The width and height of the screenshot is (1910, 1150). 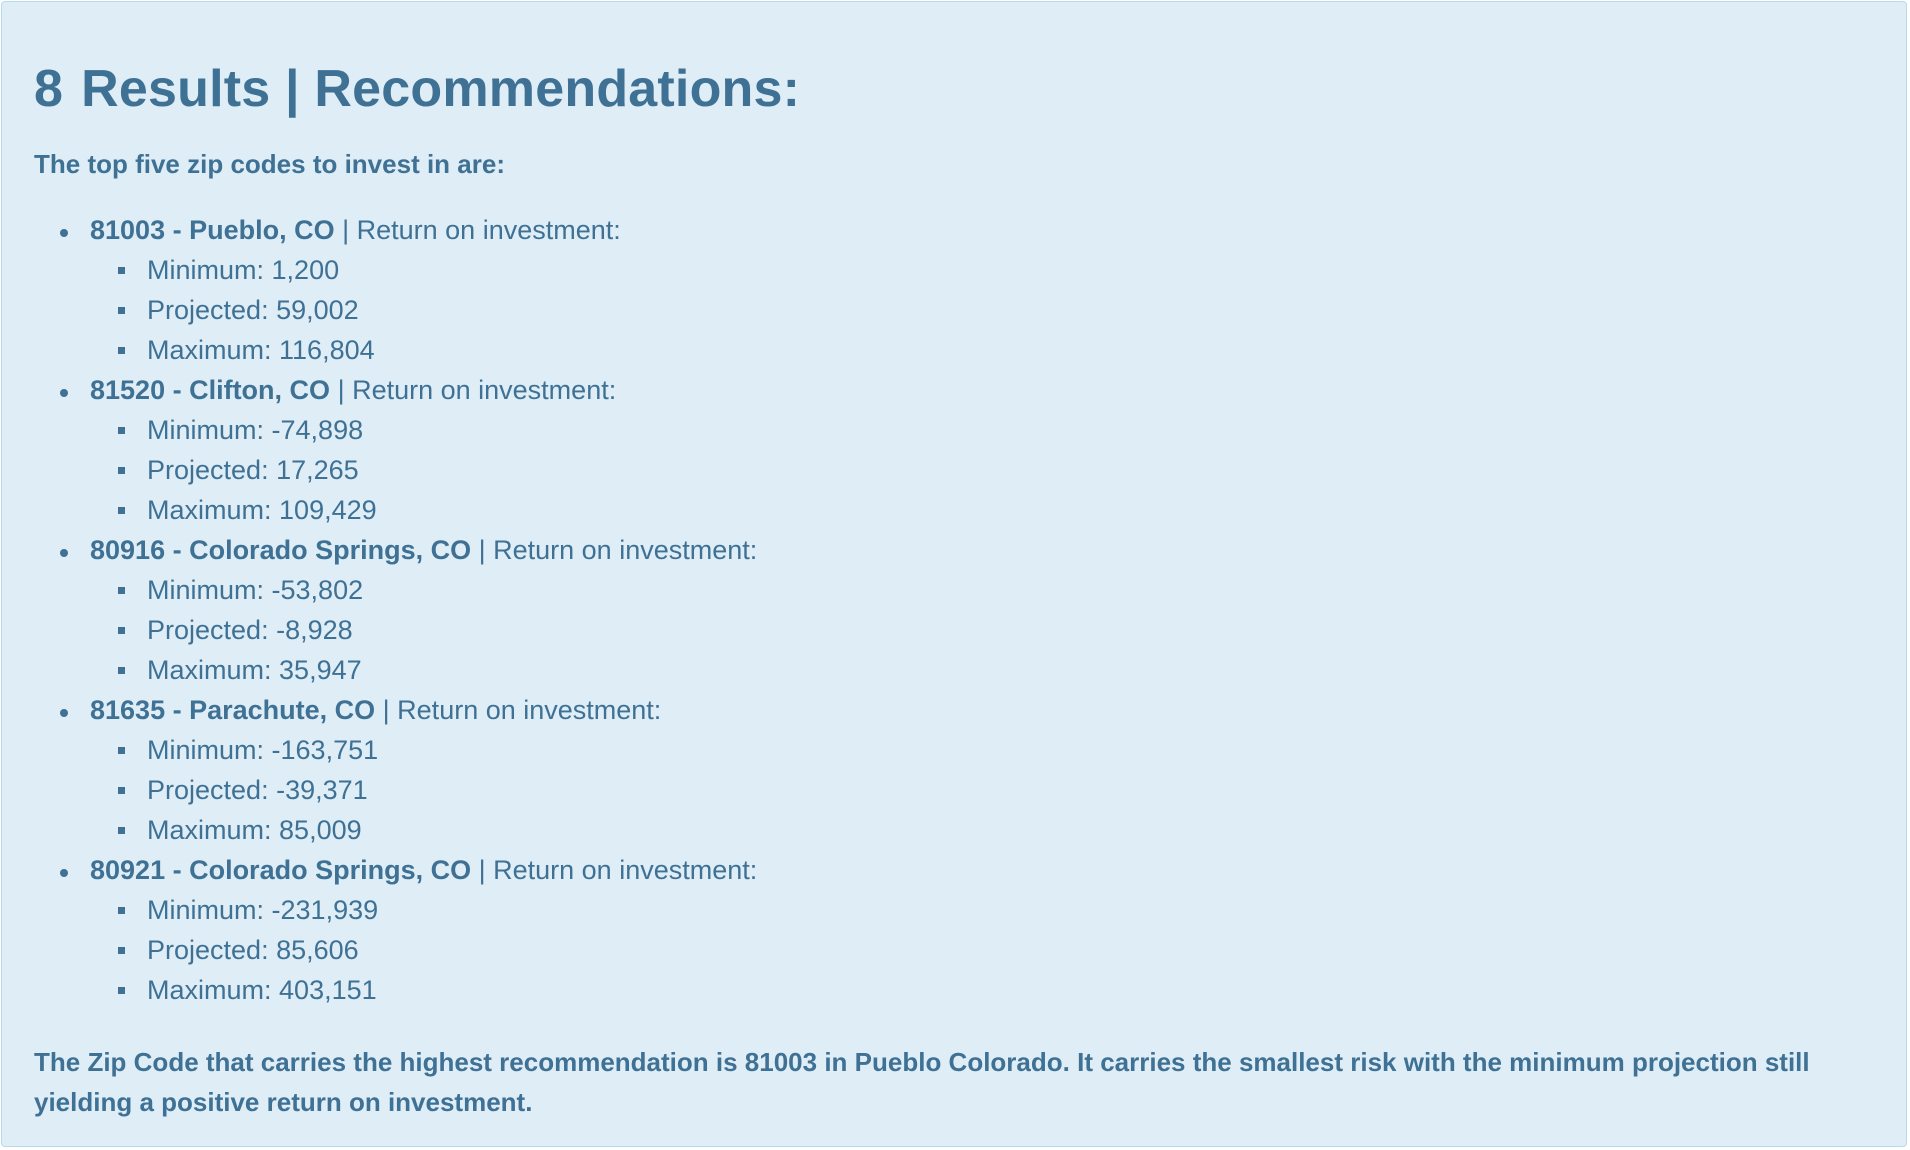 What do you see at coordinates (317, 950) in the screenshot?
I see `metric-value: 85,606` at bounding box center [317, 950].